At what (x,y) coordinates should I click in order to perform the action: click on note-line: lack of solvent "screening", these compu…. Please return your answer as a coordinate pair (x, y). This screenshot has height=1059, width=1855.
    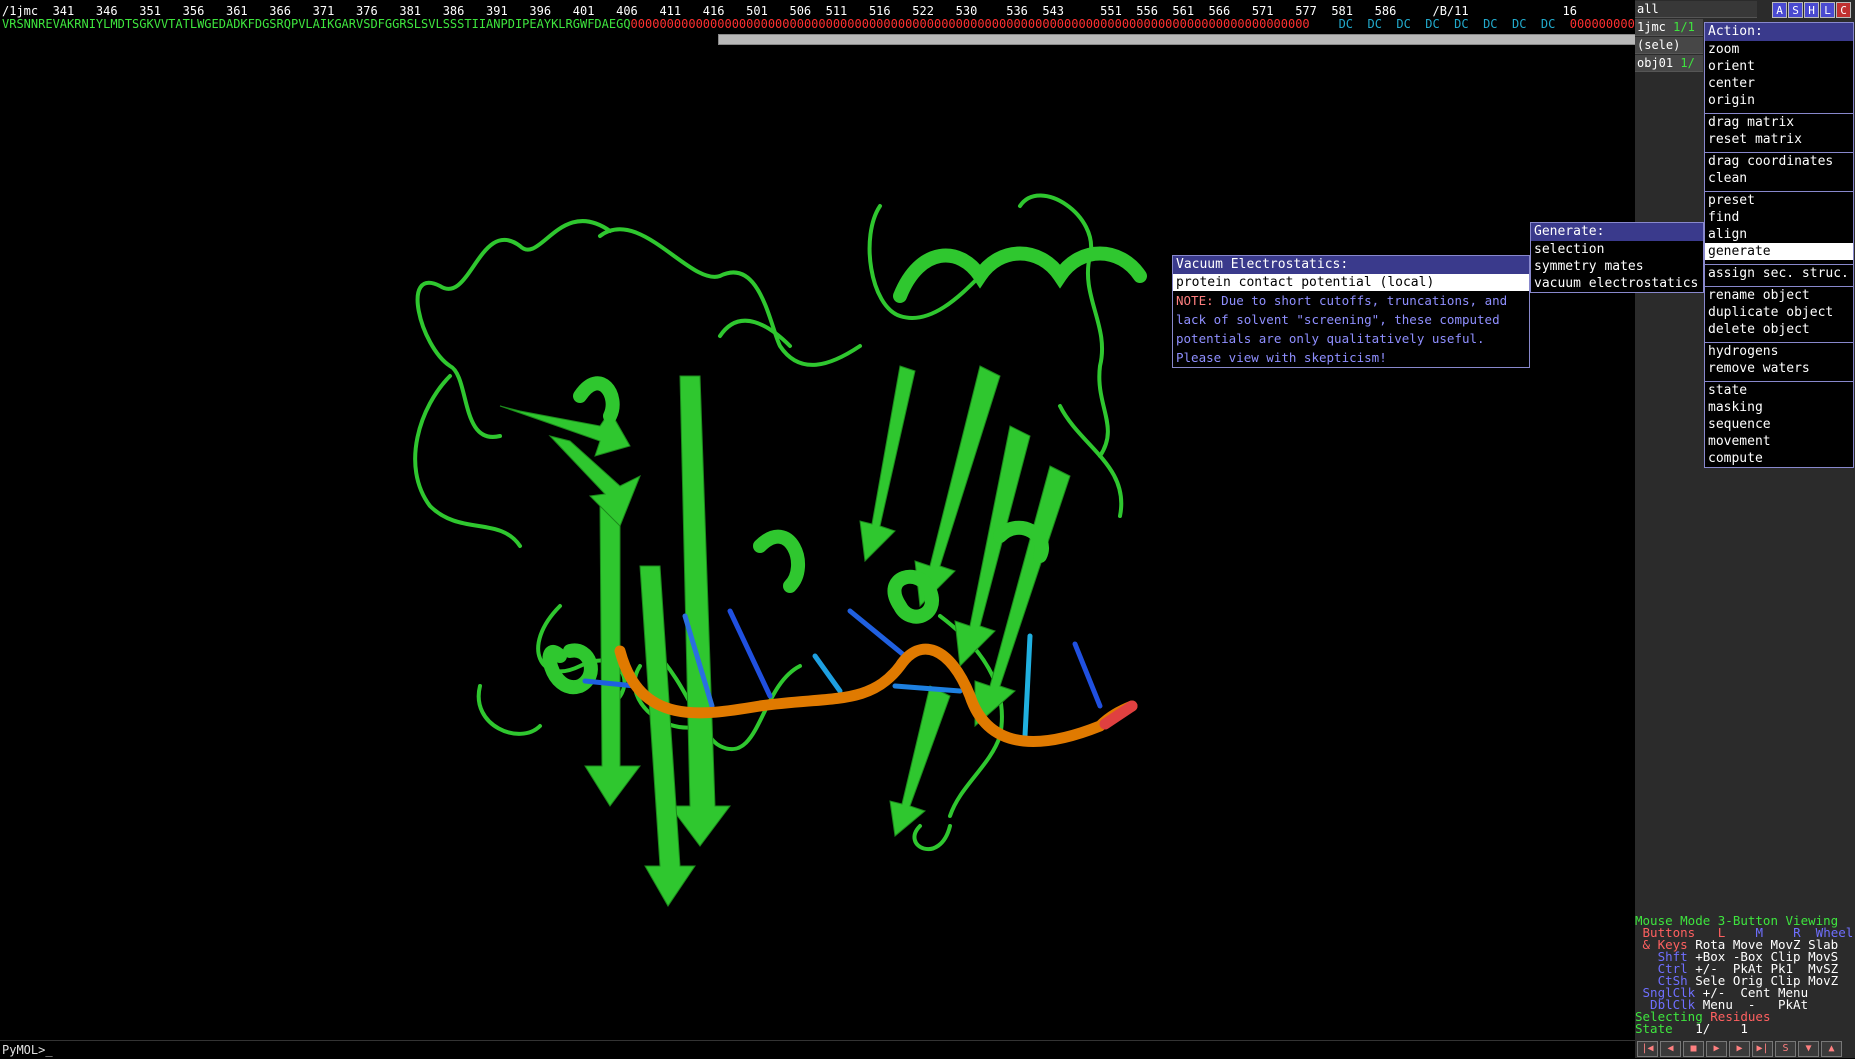
    Looking at the image, I should click on (1338, 319).